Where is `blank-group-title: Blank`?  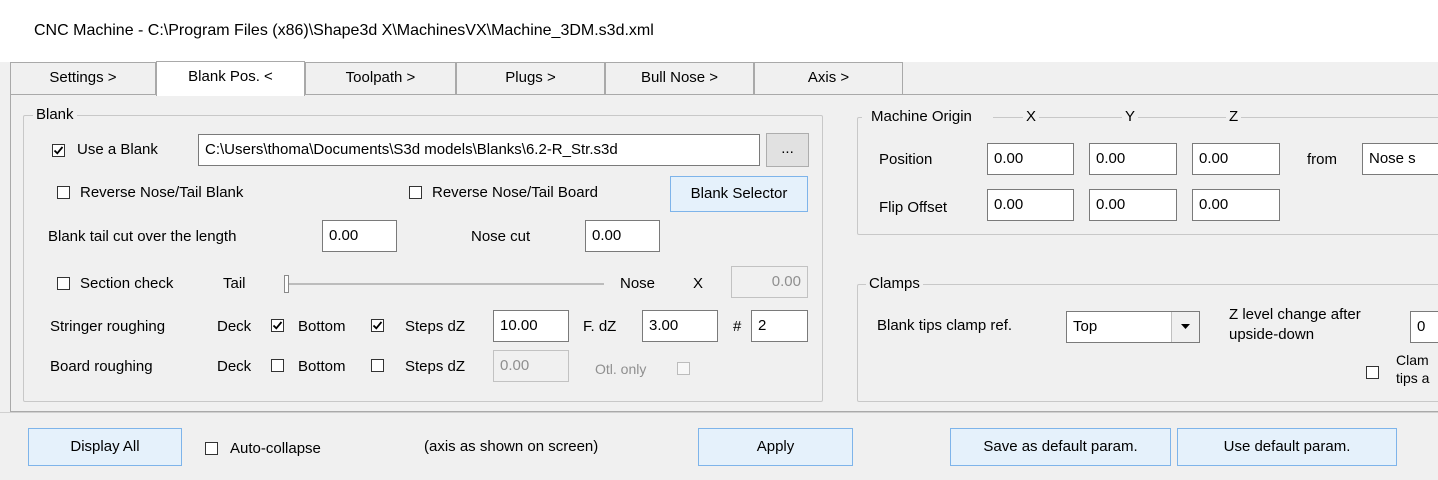 blank-group-title: Blank is located at coordinates (55, 114).